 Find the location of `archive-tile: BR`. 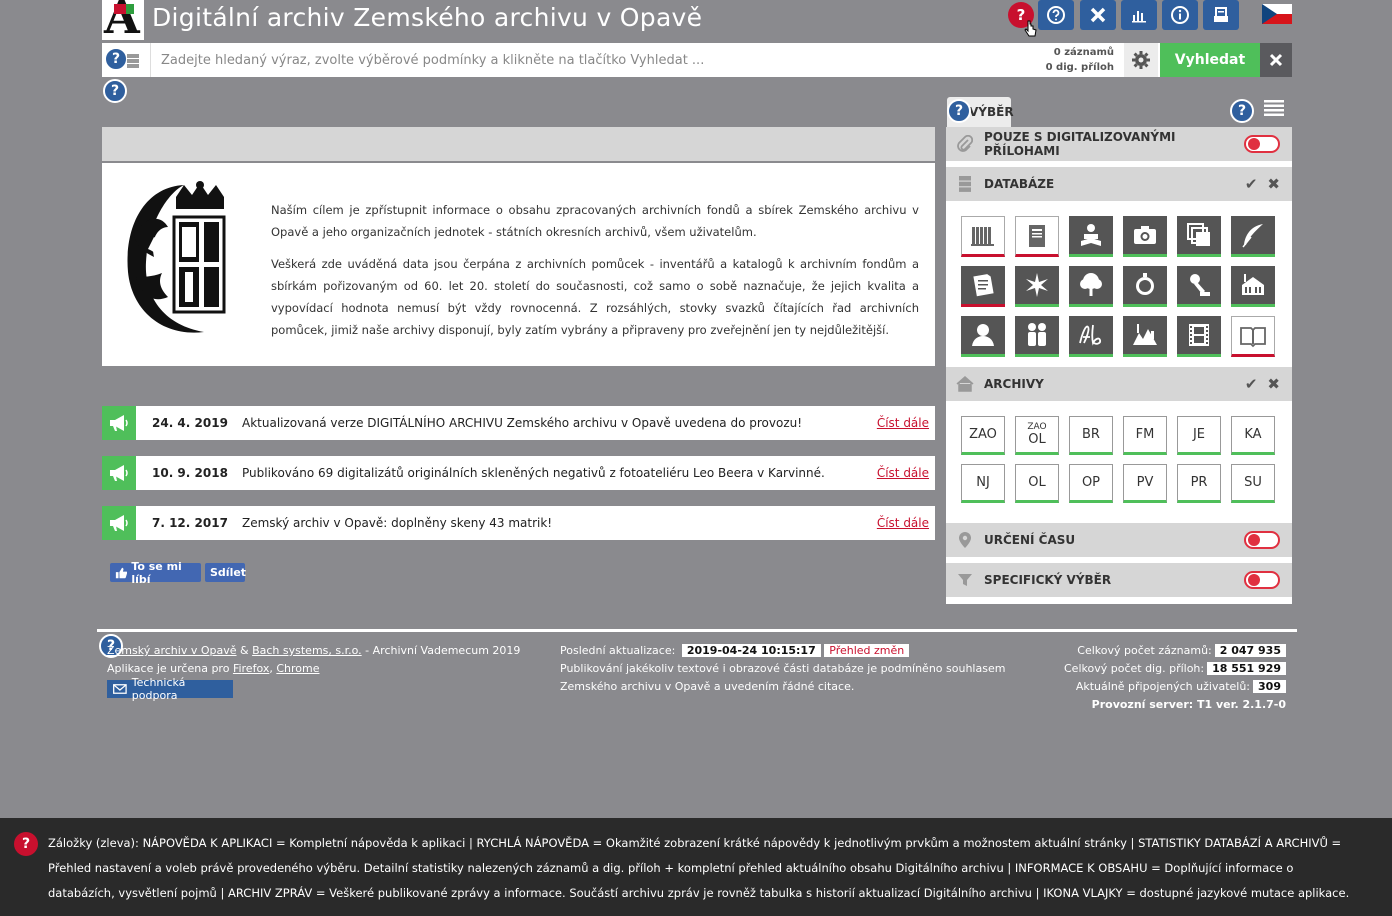

archive-tile: BR is located at coordinates (1091, 435).